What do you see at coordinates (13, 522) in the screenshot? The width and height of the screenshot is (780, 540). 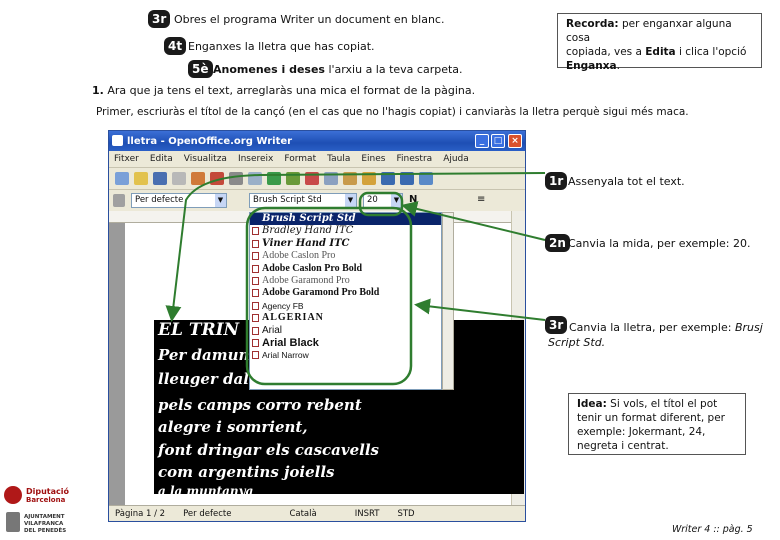 I see `ajuntament-crest-icon` at bounding box center [13, 522].